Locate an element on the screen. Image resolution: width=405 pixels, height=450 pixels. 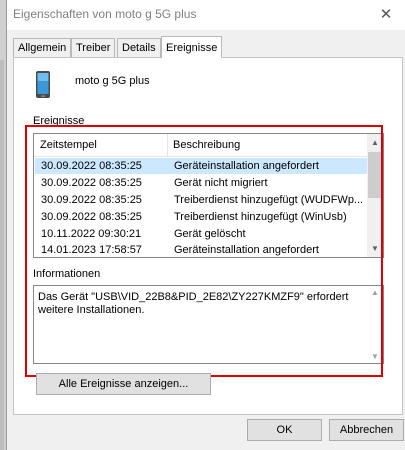
tab-treiber: Treiber is located at coordinates (93, 47).